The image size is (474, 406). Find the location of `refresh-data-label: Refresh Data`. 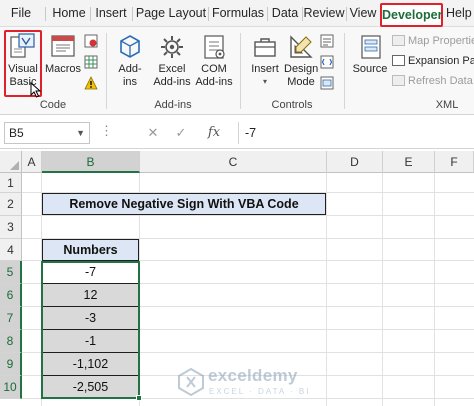

refresh-data-label: Refresh Data is located at coordinates (440, 81).